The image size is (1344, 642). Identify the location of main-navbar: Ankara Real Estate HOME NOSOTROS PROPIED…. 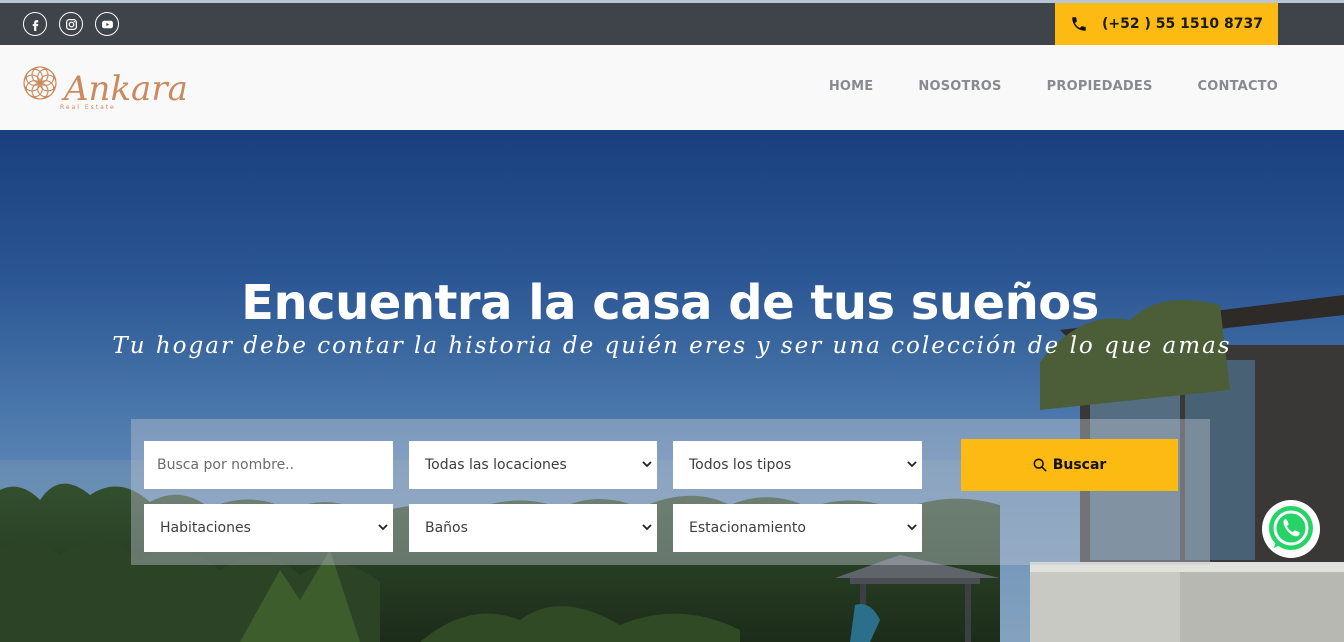
(672, 87).